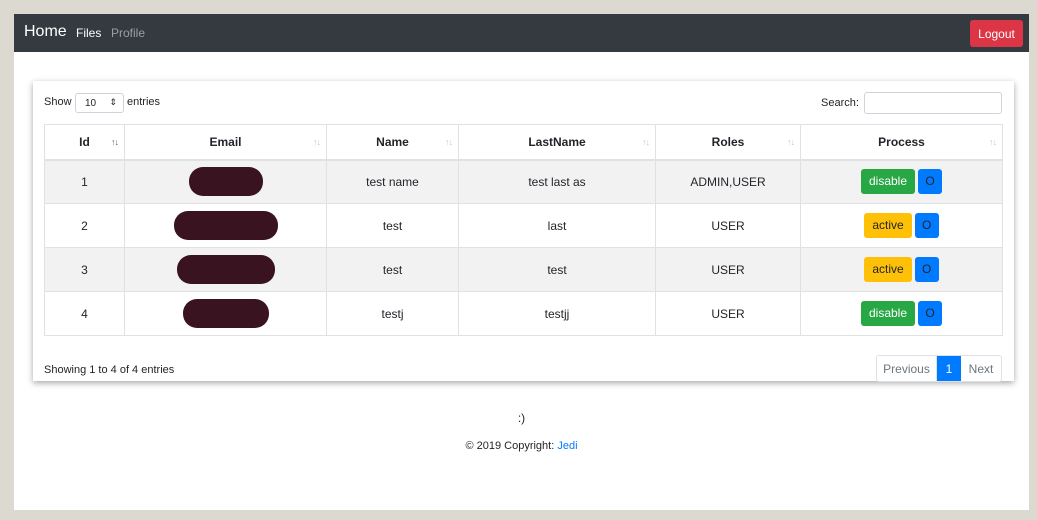  Describe the element at coordinates (84, 225) in the screenshot. I see `cell-id: 2` at that location.